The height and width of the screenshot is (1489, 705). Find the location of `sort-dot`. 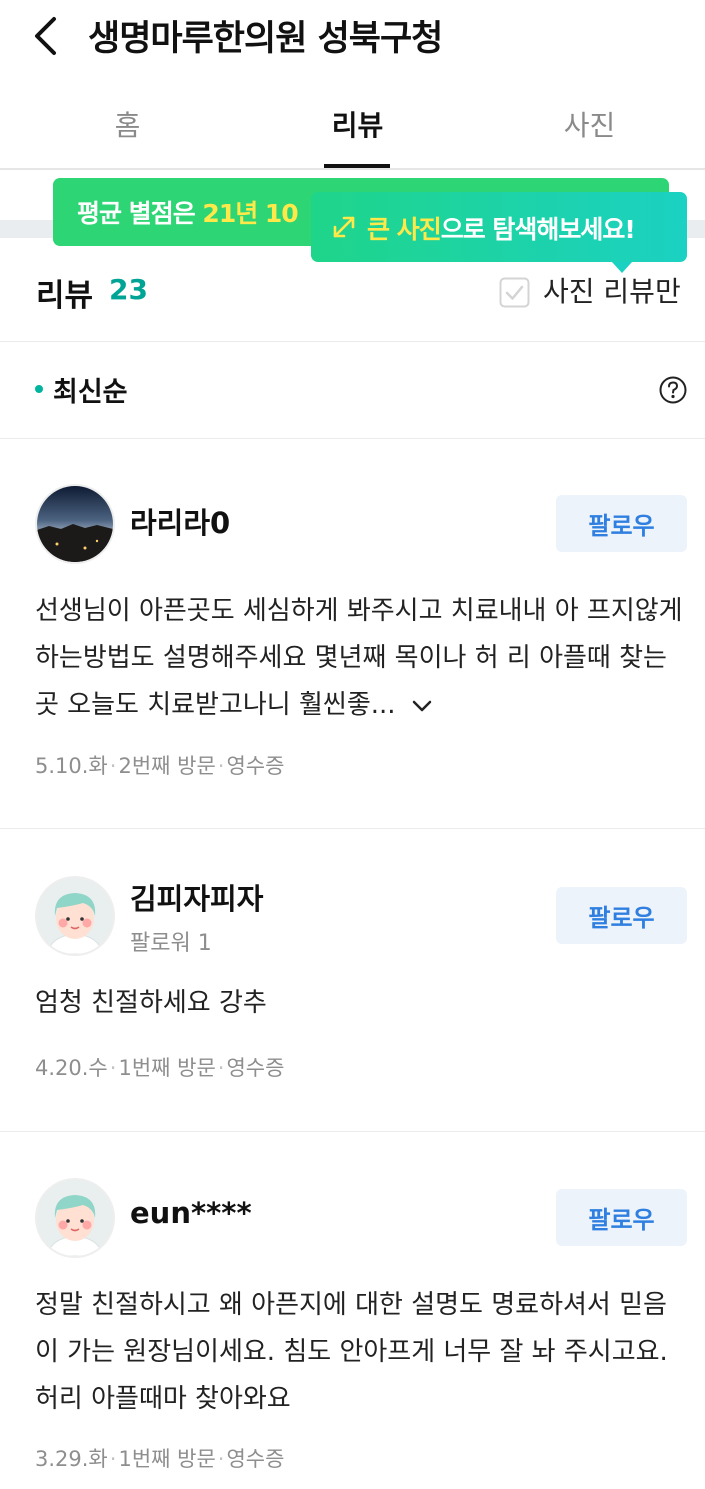

sort-dot is located at coordinates (39, 389).